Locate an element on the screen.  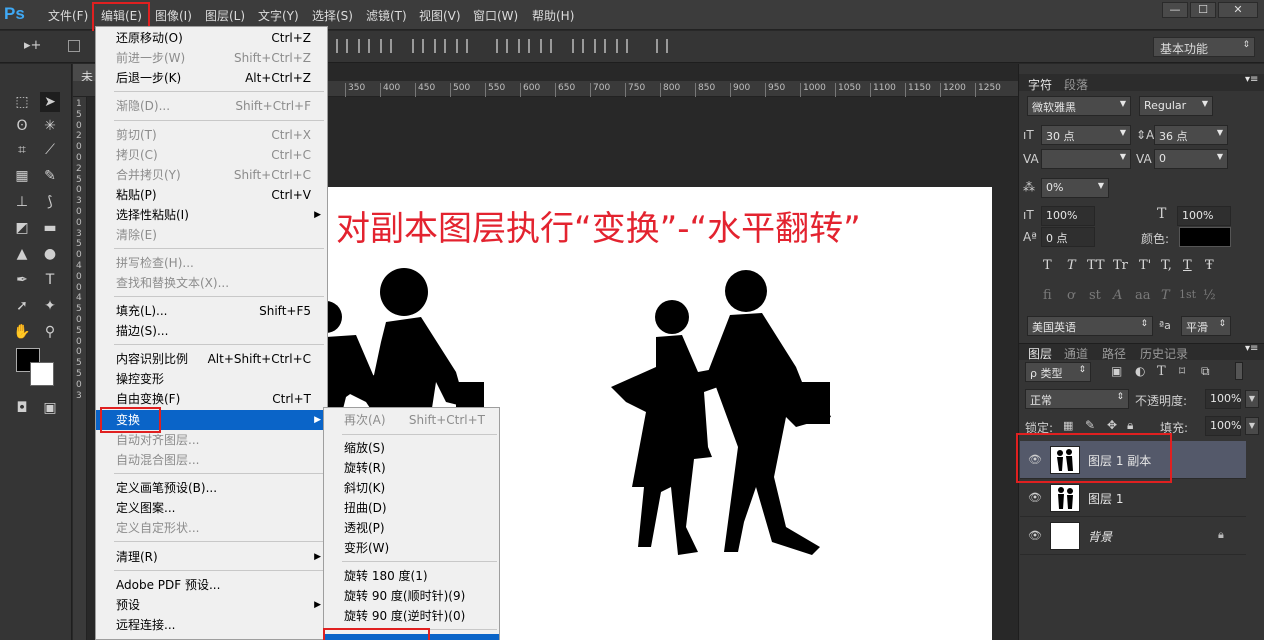
menu-item-presets: 预设 ▶ is located at coordinates (211, 605).